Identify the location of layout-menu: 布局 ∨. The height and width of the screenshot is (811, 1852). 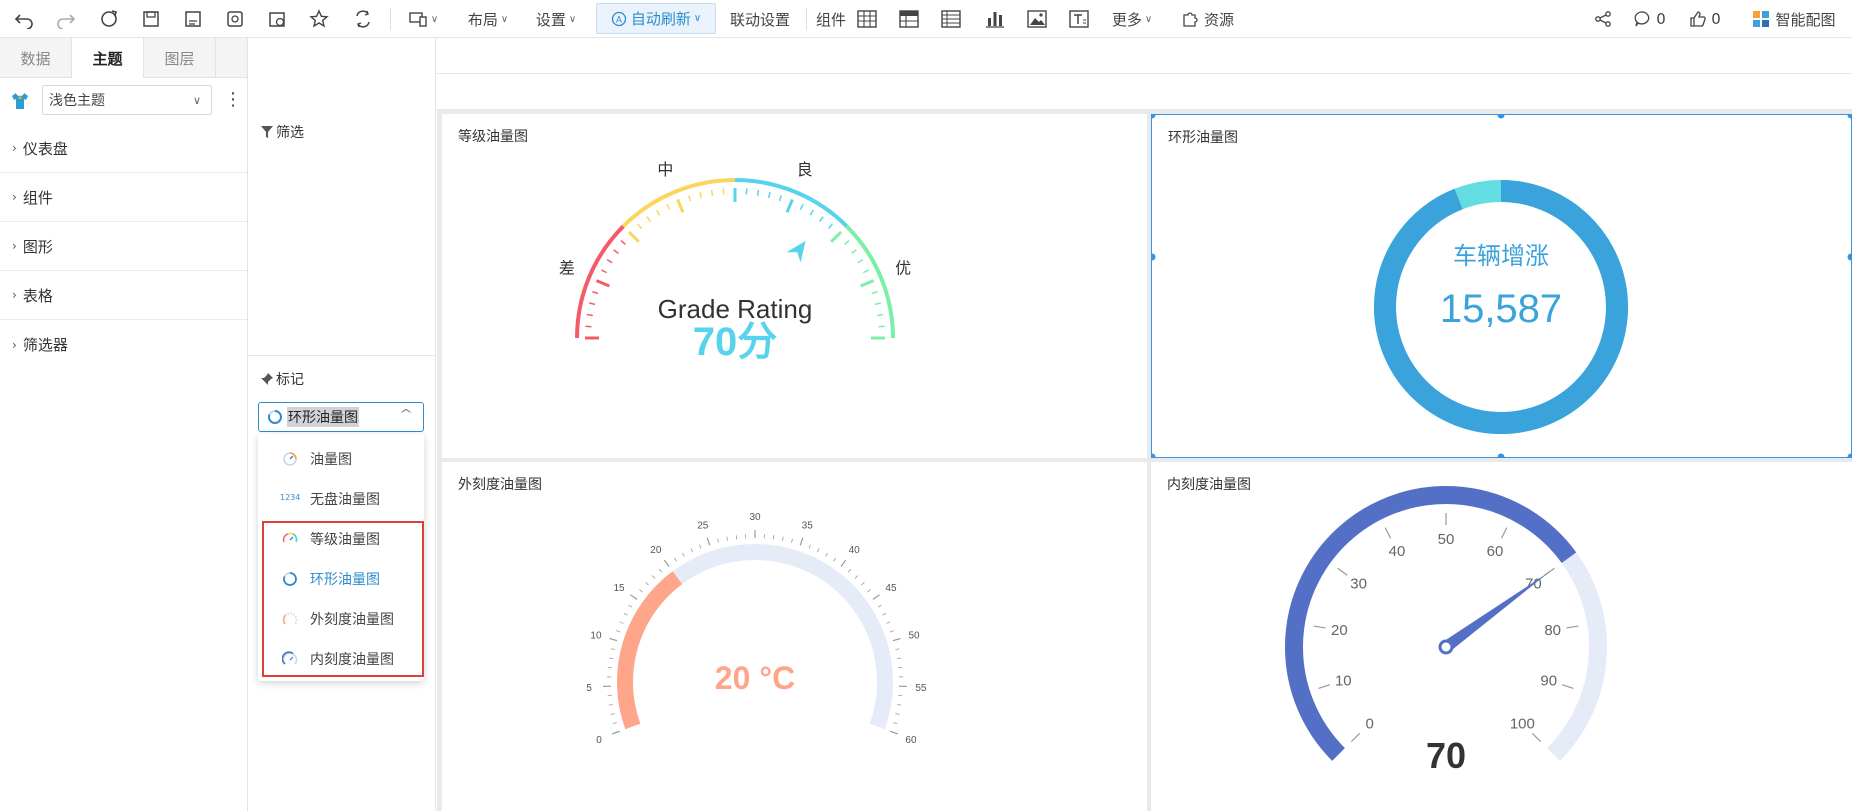
(488, 19).